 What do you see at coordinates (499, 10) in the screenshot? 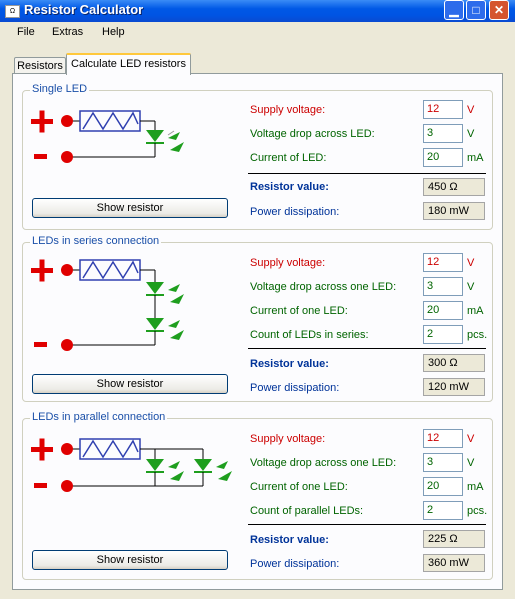
I see `close-button: ✕` at bounding box center [499, 10].